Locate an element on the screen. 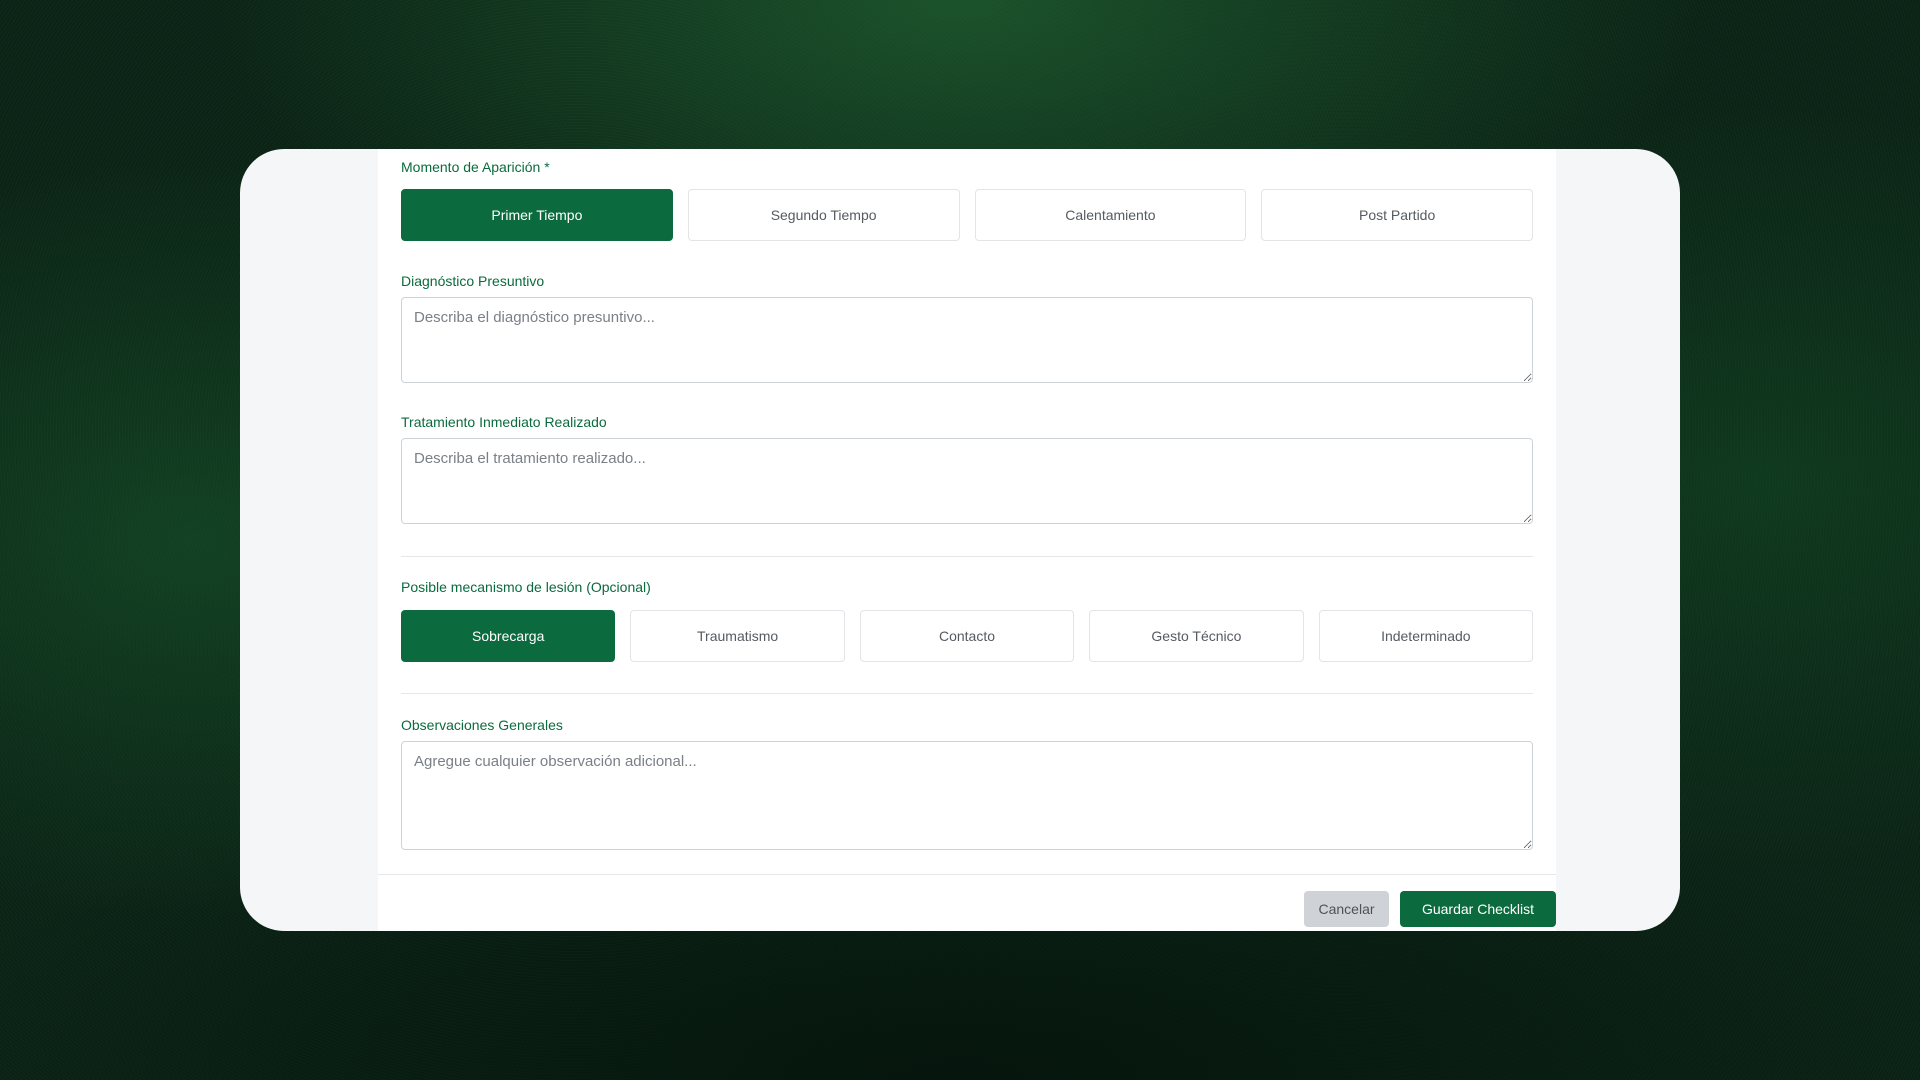 This screenshot has width=1920, height=1080. mechanism-option-sobrecarga: Sobrecarga is located at coordinates (508, 636).